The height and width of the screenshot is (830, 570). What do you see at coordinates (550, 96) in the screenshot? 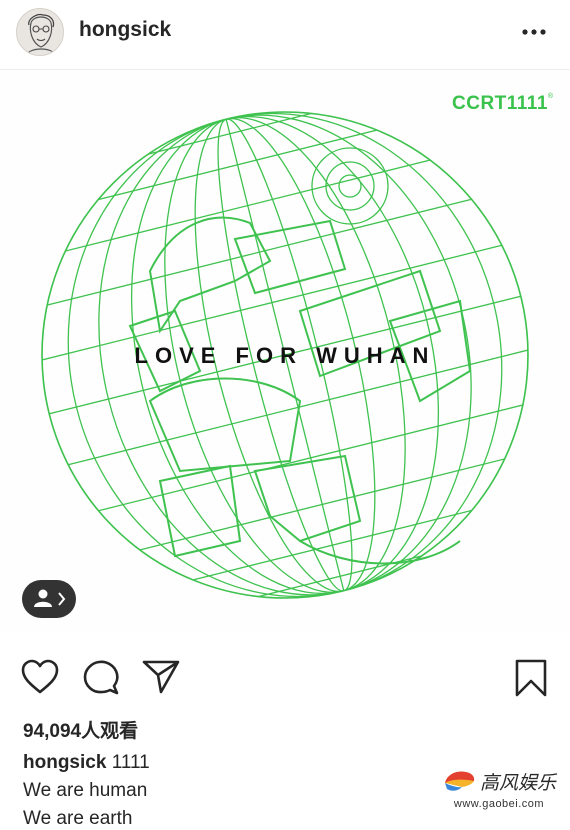
I see `brand-mark: ®` at bounding box center [550, 96].